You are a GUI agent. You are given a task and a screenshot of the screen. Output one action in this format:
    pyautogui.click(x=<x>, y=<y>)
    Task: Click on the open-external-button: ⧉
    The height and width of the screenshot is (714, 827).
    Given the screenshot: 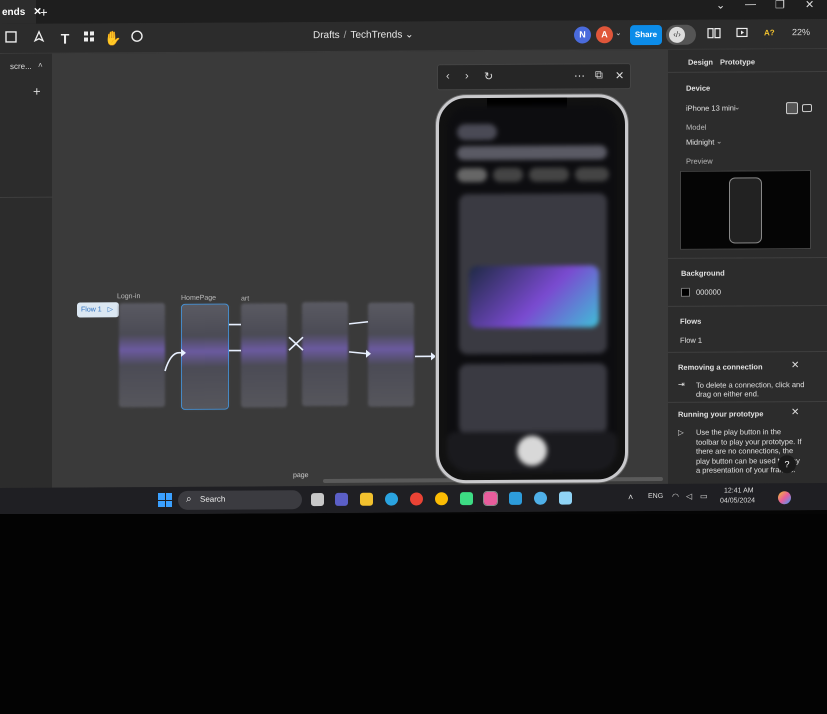 What is the action you would take?
    pyautogui.click(x=599, y=75)
    